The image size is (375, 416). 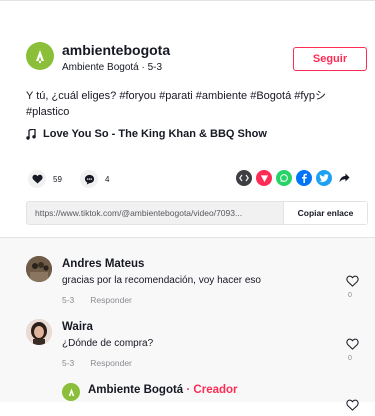 What do you see at coordinates (103, 264) in the screenshot?
I see `comment-author: Andres Mateus` at bounding box center [103, 264].